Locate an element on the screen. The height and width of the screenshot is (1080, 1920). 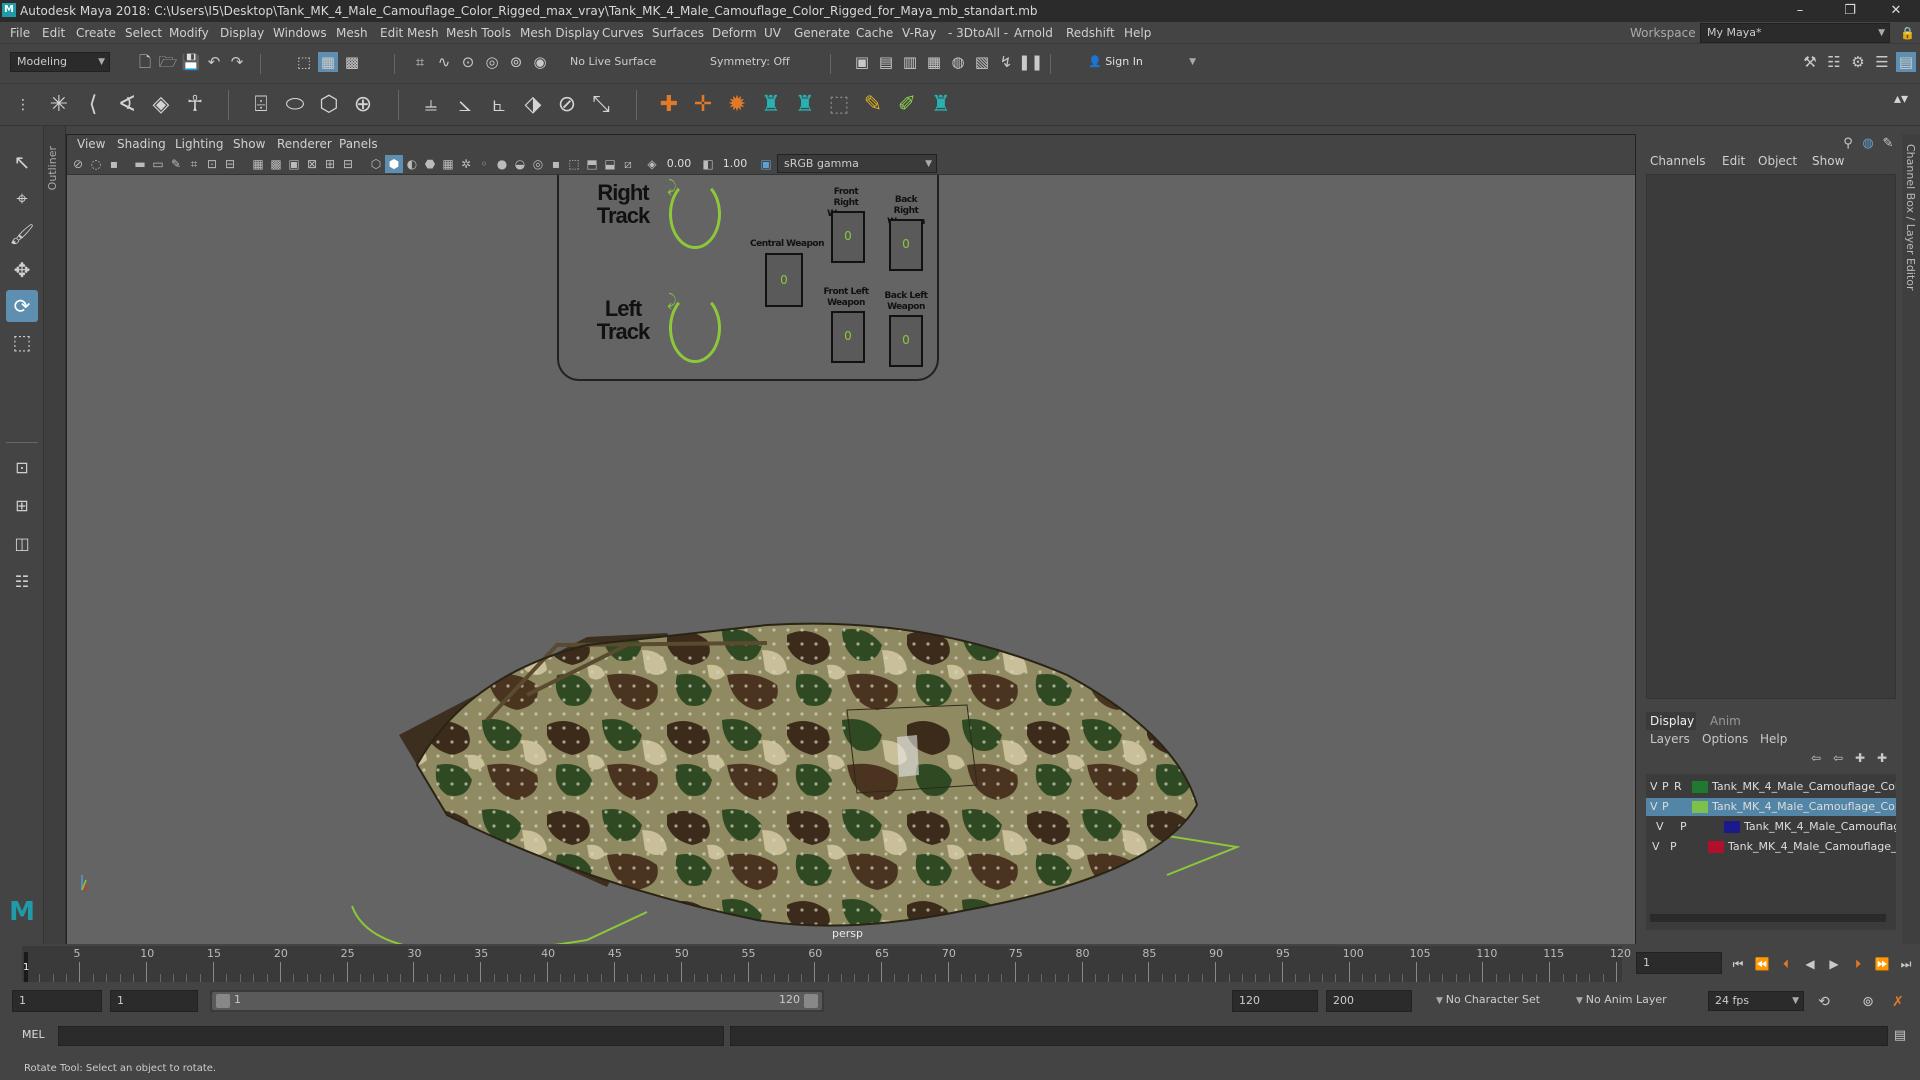
back-right-weapon-slider: 0 is located at coordinates (906, 245).